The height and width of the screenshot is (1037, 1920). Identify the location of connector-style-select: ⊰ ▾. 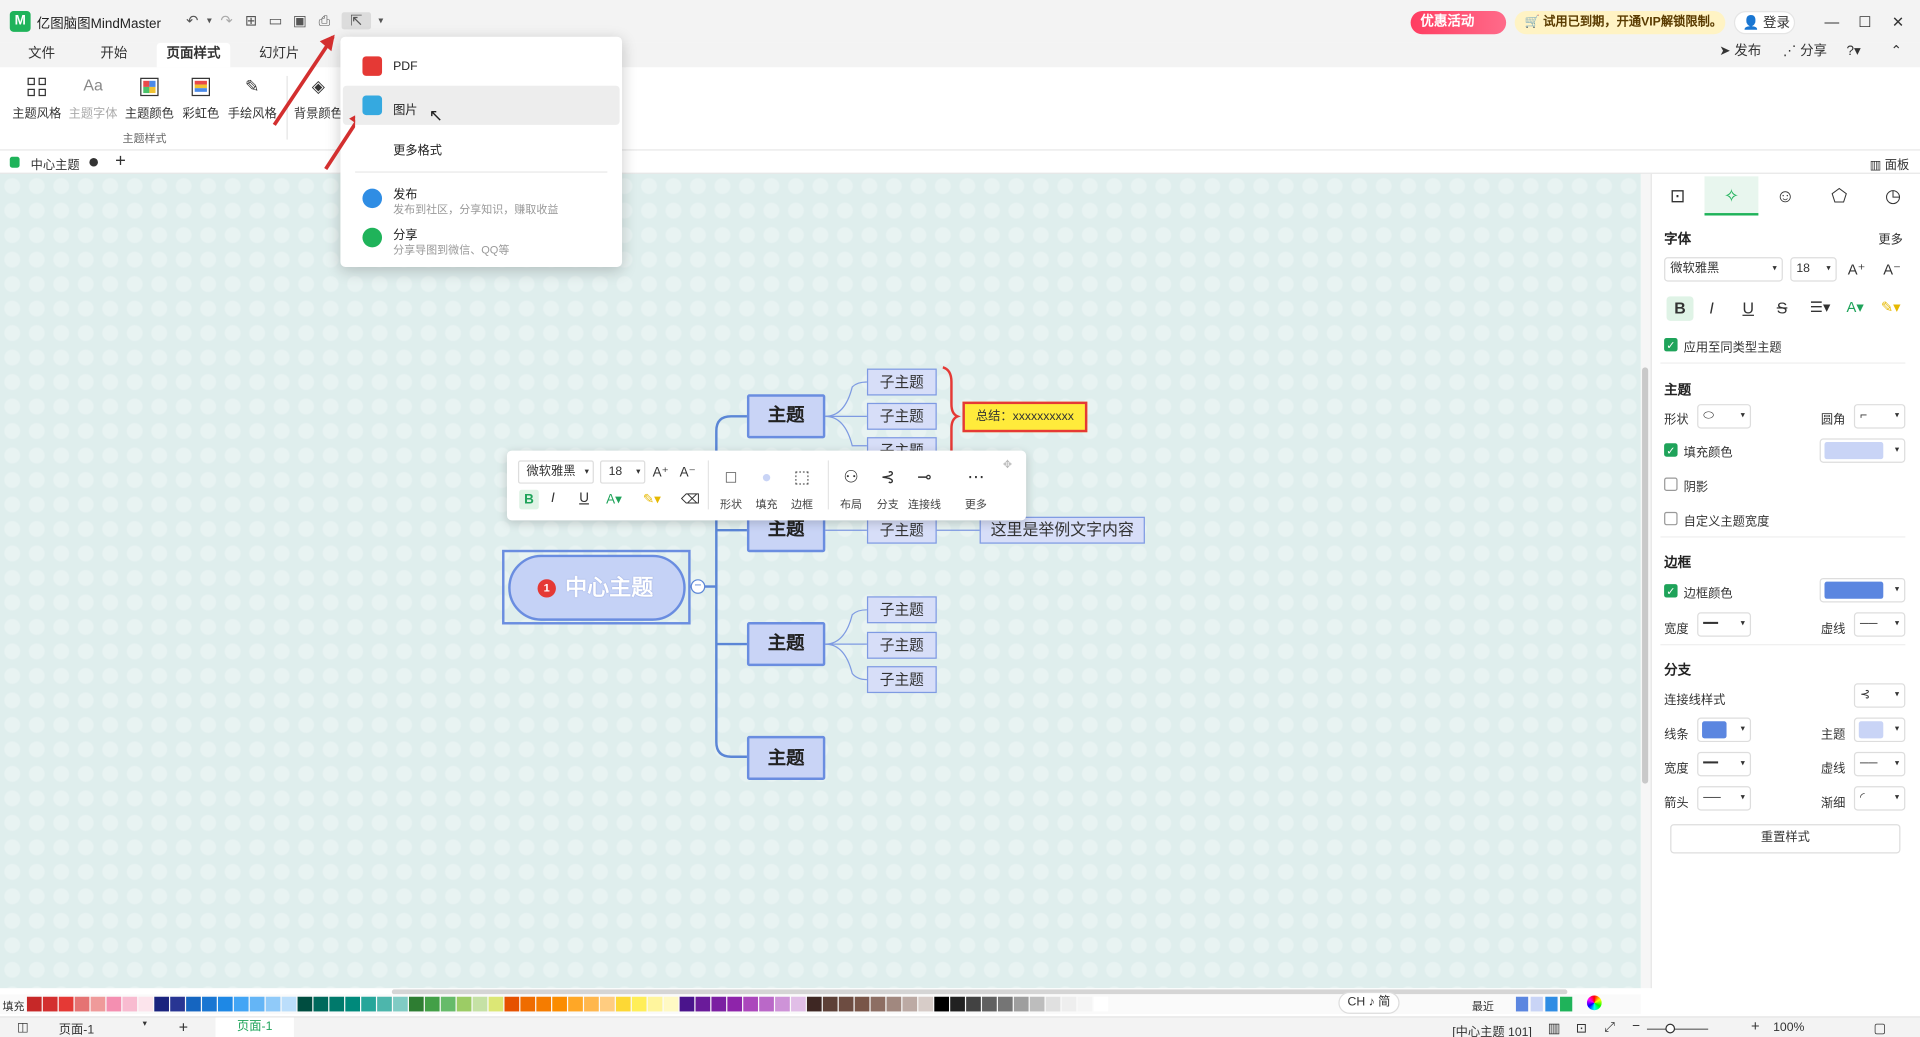
(1879, 695).